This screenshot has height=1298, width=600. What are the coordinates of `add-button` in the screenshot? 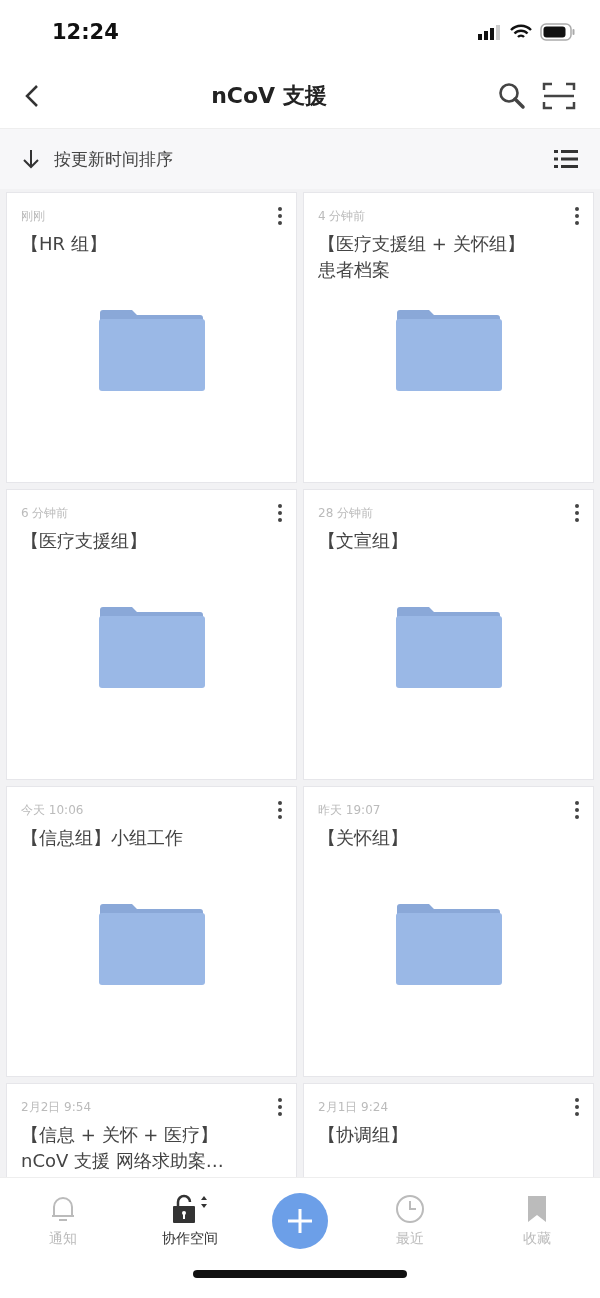 It's located at (300, 1221).